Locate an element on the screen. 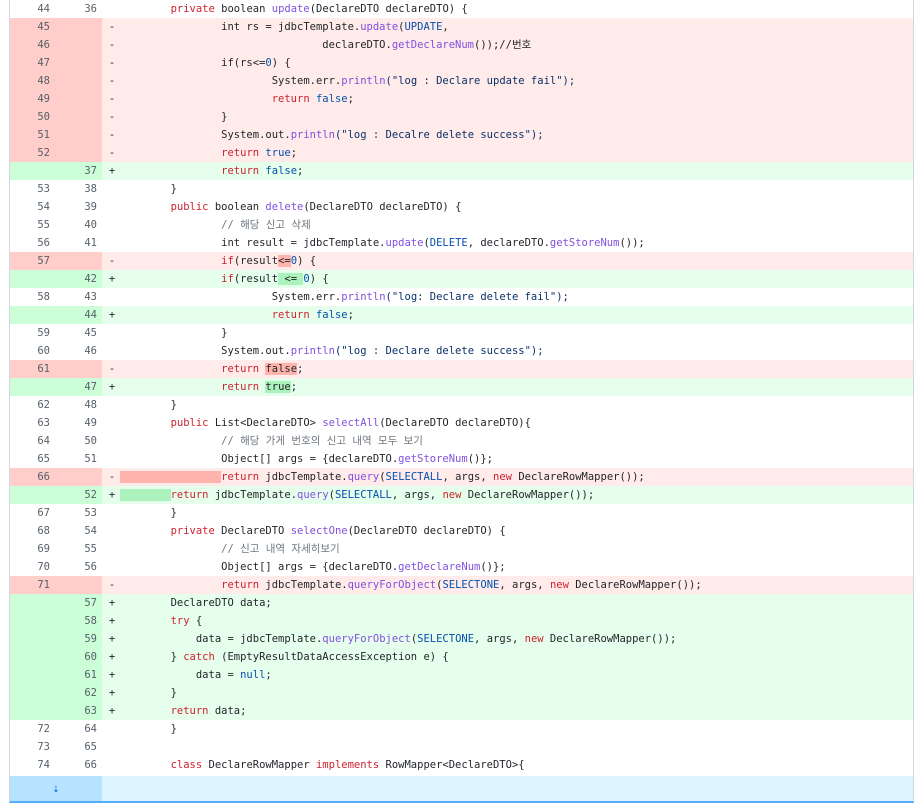 This screenshot has width=918, height=808. new-line-number: 45 is located at coordinates (76, 333).